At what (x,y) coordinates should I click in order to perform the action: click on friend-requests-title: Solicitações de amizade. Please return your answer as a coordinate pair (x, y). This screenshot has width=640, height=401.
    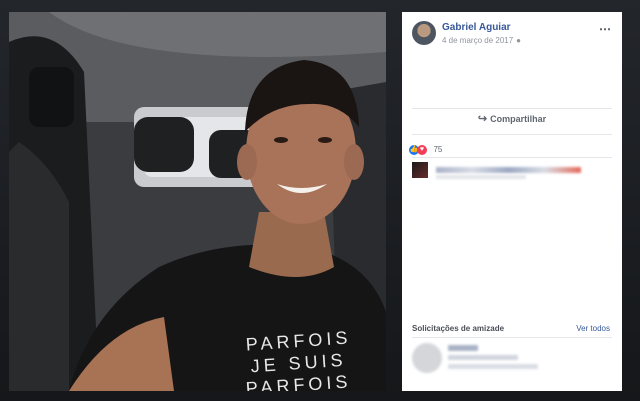
    Looking at the image, I should click on (458, 328).